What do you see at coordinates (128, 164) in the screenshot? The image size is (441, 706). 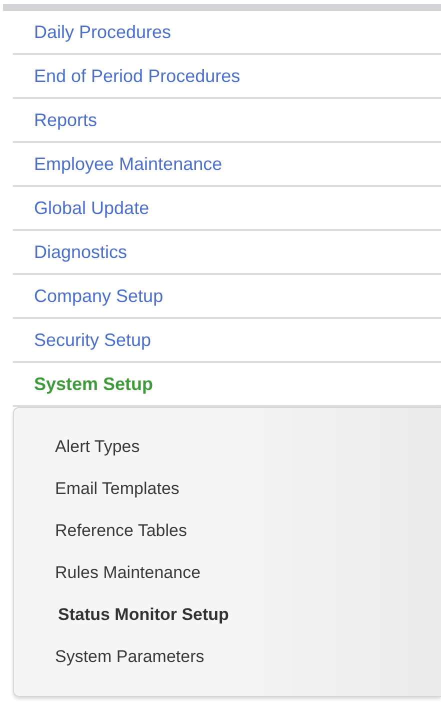 I see `menu-item: Employee Maintenance` at bounding box center [128, 164].